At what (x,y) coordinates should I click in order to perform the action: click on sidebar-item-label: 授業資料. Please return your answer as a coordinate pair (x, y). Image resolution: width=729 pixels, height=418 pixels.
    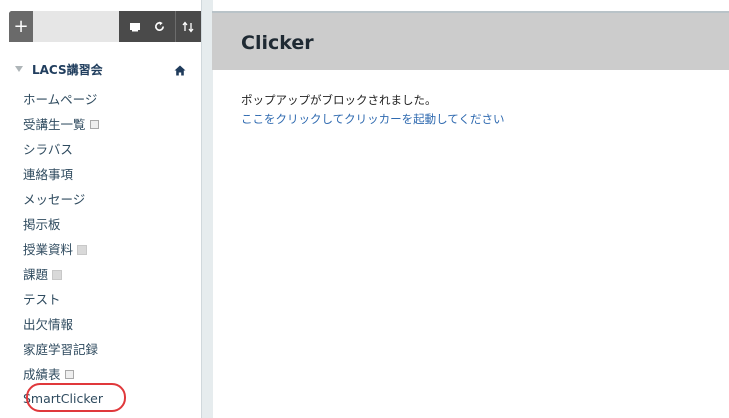
    Looking at the image, I should click on (48, 249).